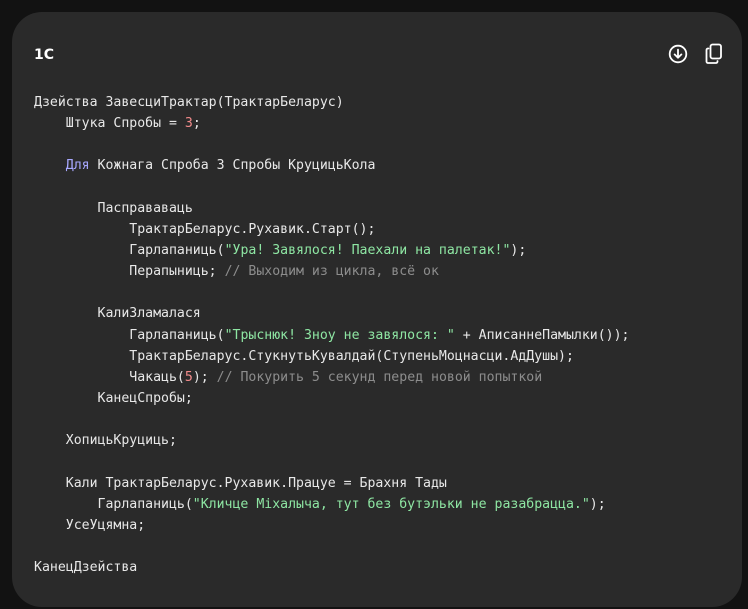  What do you see at coordinates (109, 377) in the screenshot?
I see `code-token-text: Чакаць(` at bounding box center [109, 377].